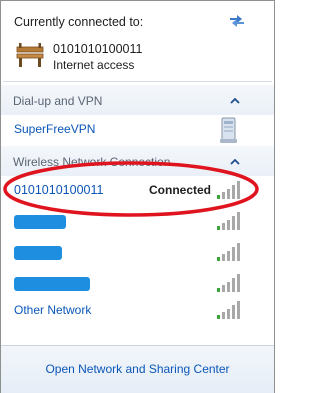 This screenshot has width=320, height=393. What do you see at coordinates (94, 65) in the screenshot?
I see `connection-access-status: Internet access` at bounding box center [94, 65].